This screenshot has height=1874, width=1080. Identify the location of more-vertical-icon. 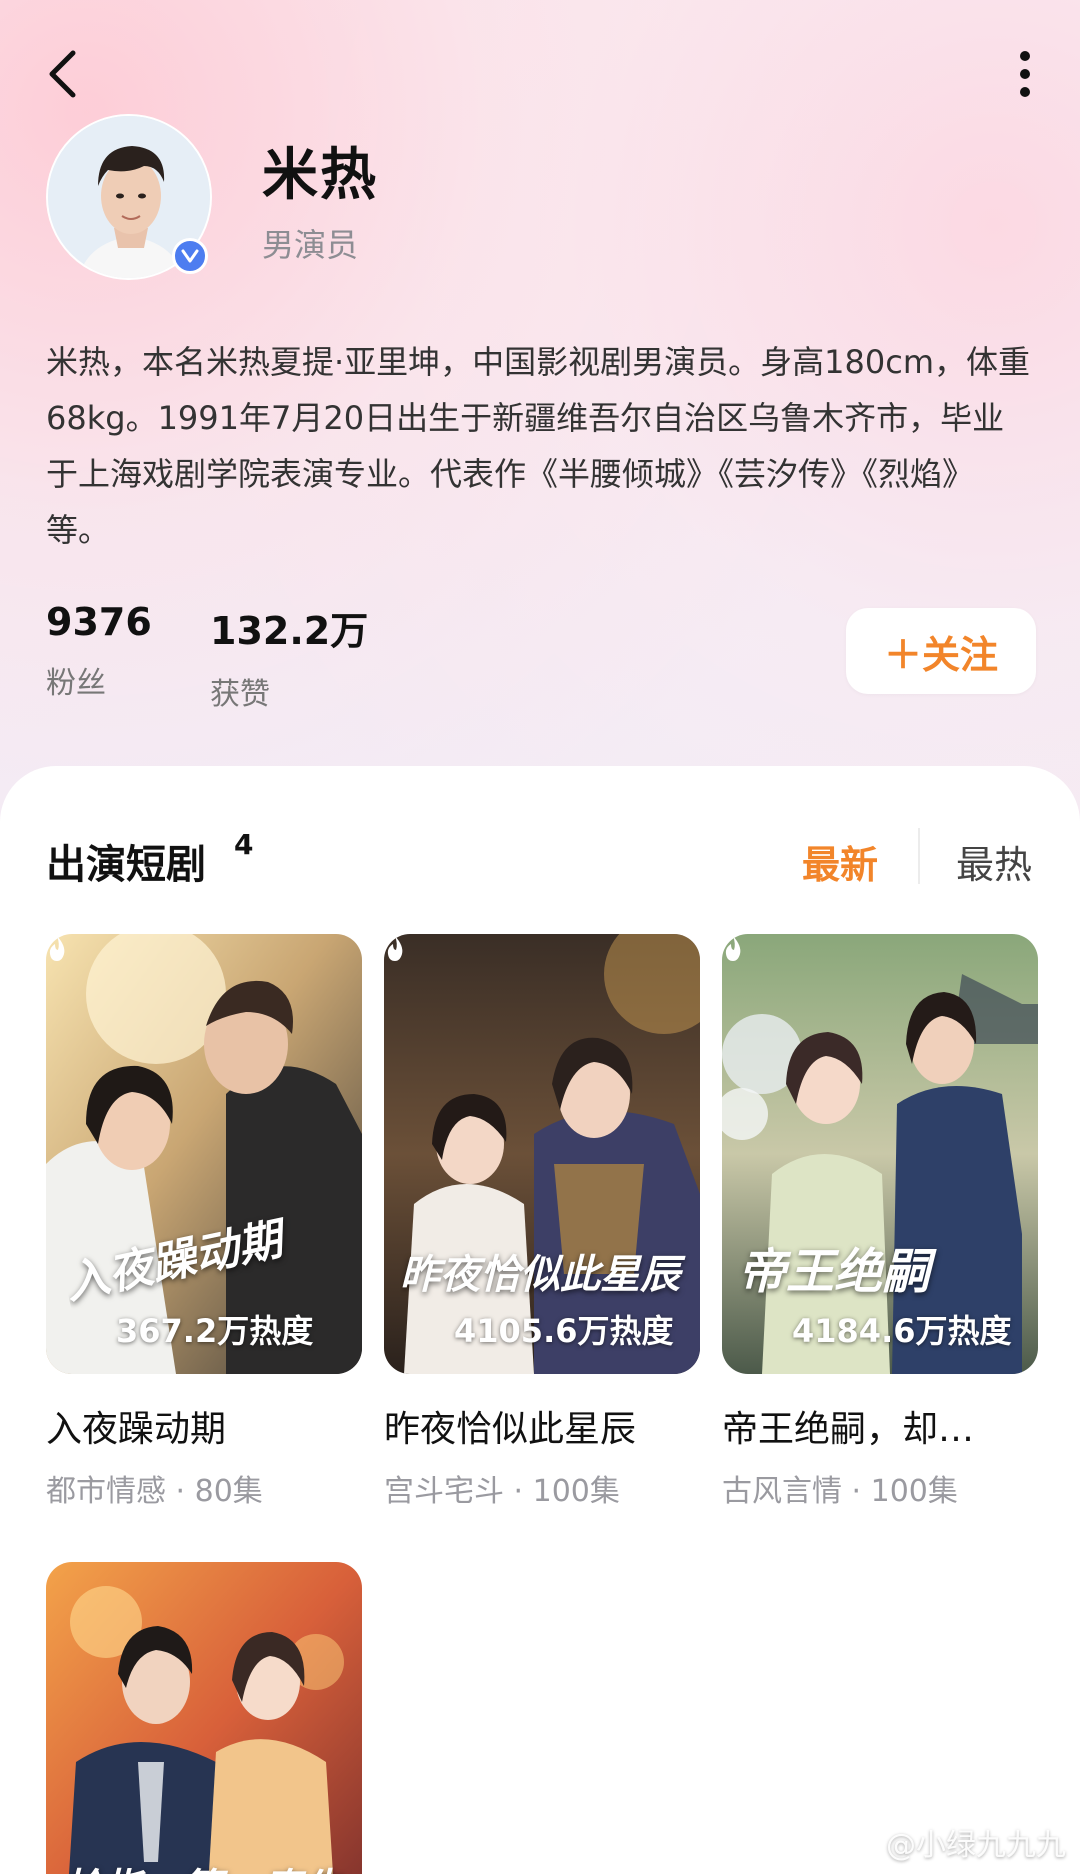
(1025, 74).